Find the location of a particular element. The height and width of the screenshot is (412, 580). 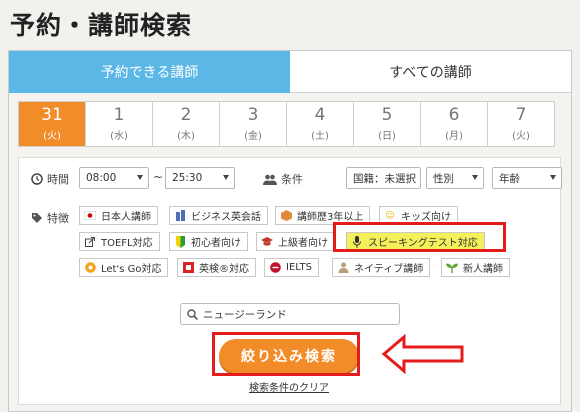

graduation-cap-icon is located at coordinates (267, 242).